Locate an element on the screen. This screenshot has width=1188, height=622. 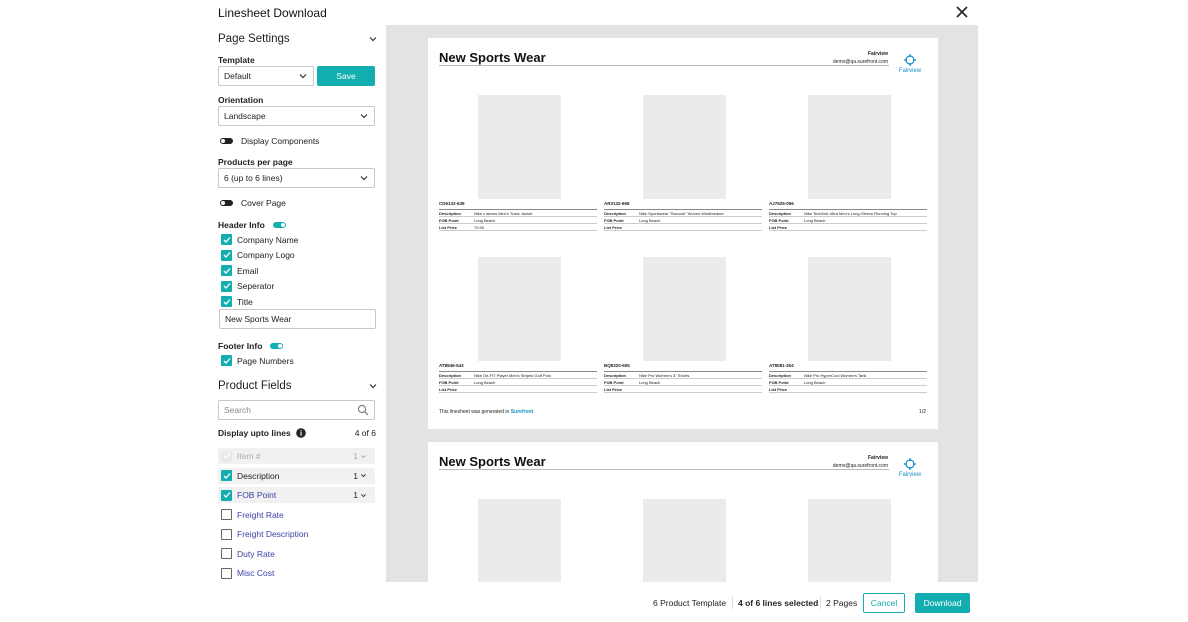
product-code: CD6132-639 is located at coordinates (452, 203).